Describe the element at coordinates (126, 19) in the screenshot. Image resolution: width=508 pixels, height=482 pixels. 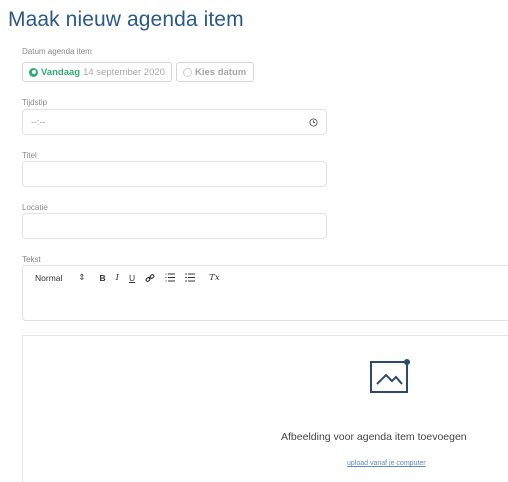
I see `page-title: Maak nieuw agenda item` at that location.